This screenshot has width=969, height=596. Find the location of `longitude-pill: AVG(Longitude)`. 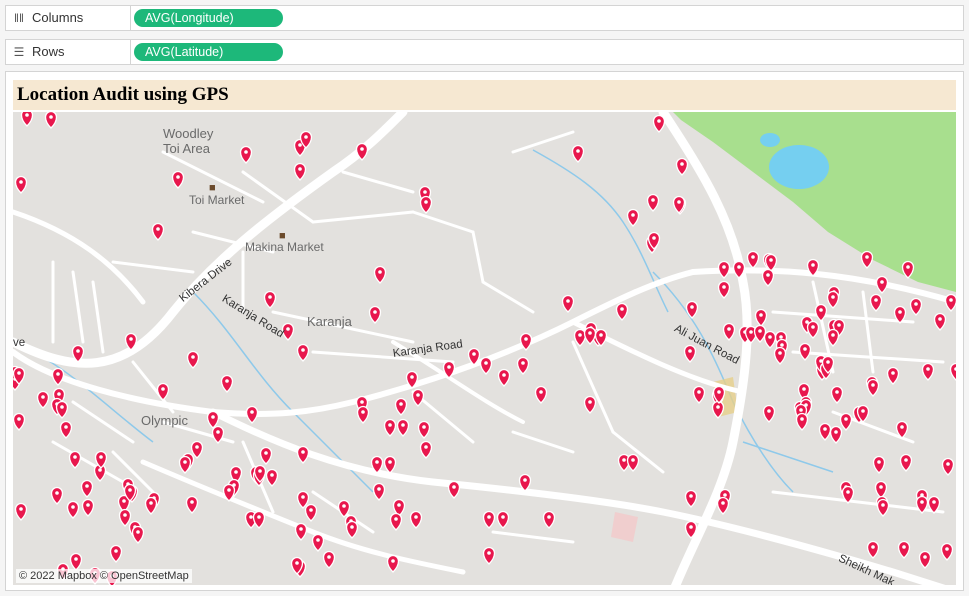

longitude-pill: AVG(Longitude) is located at coordinates (208, 18).